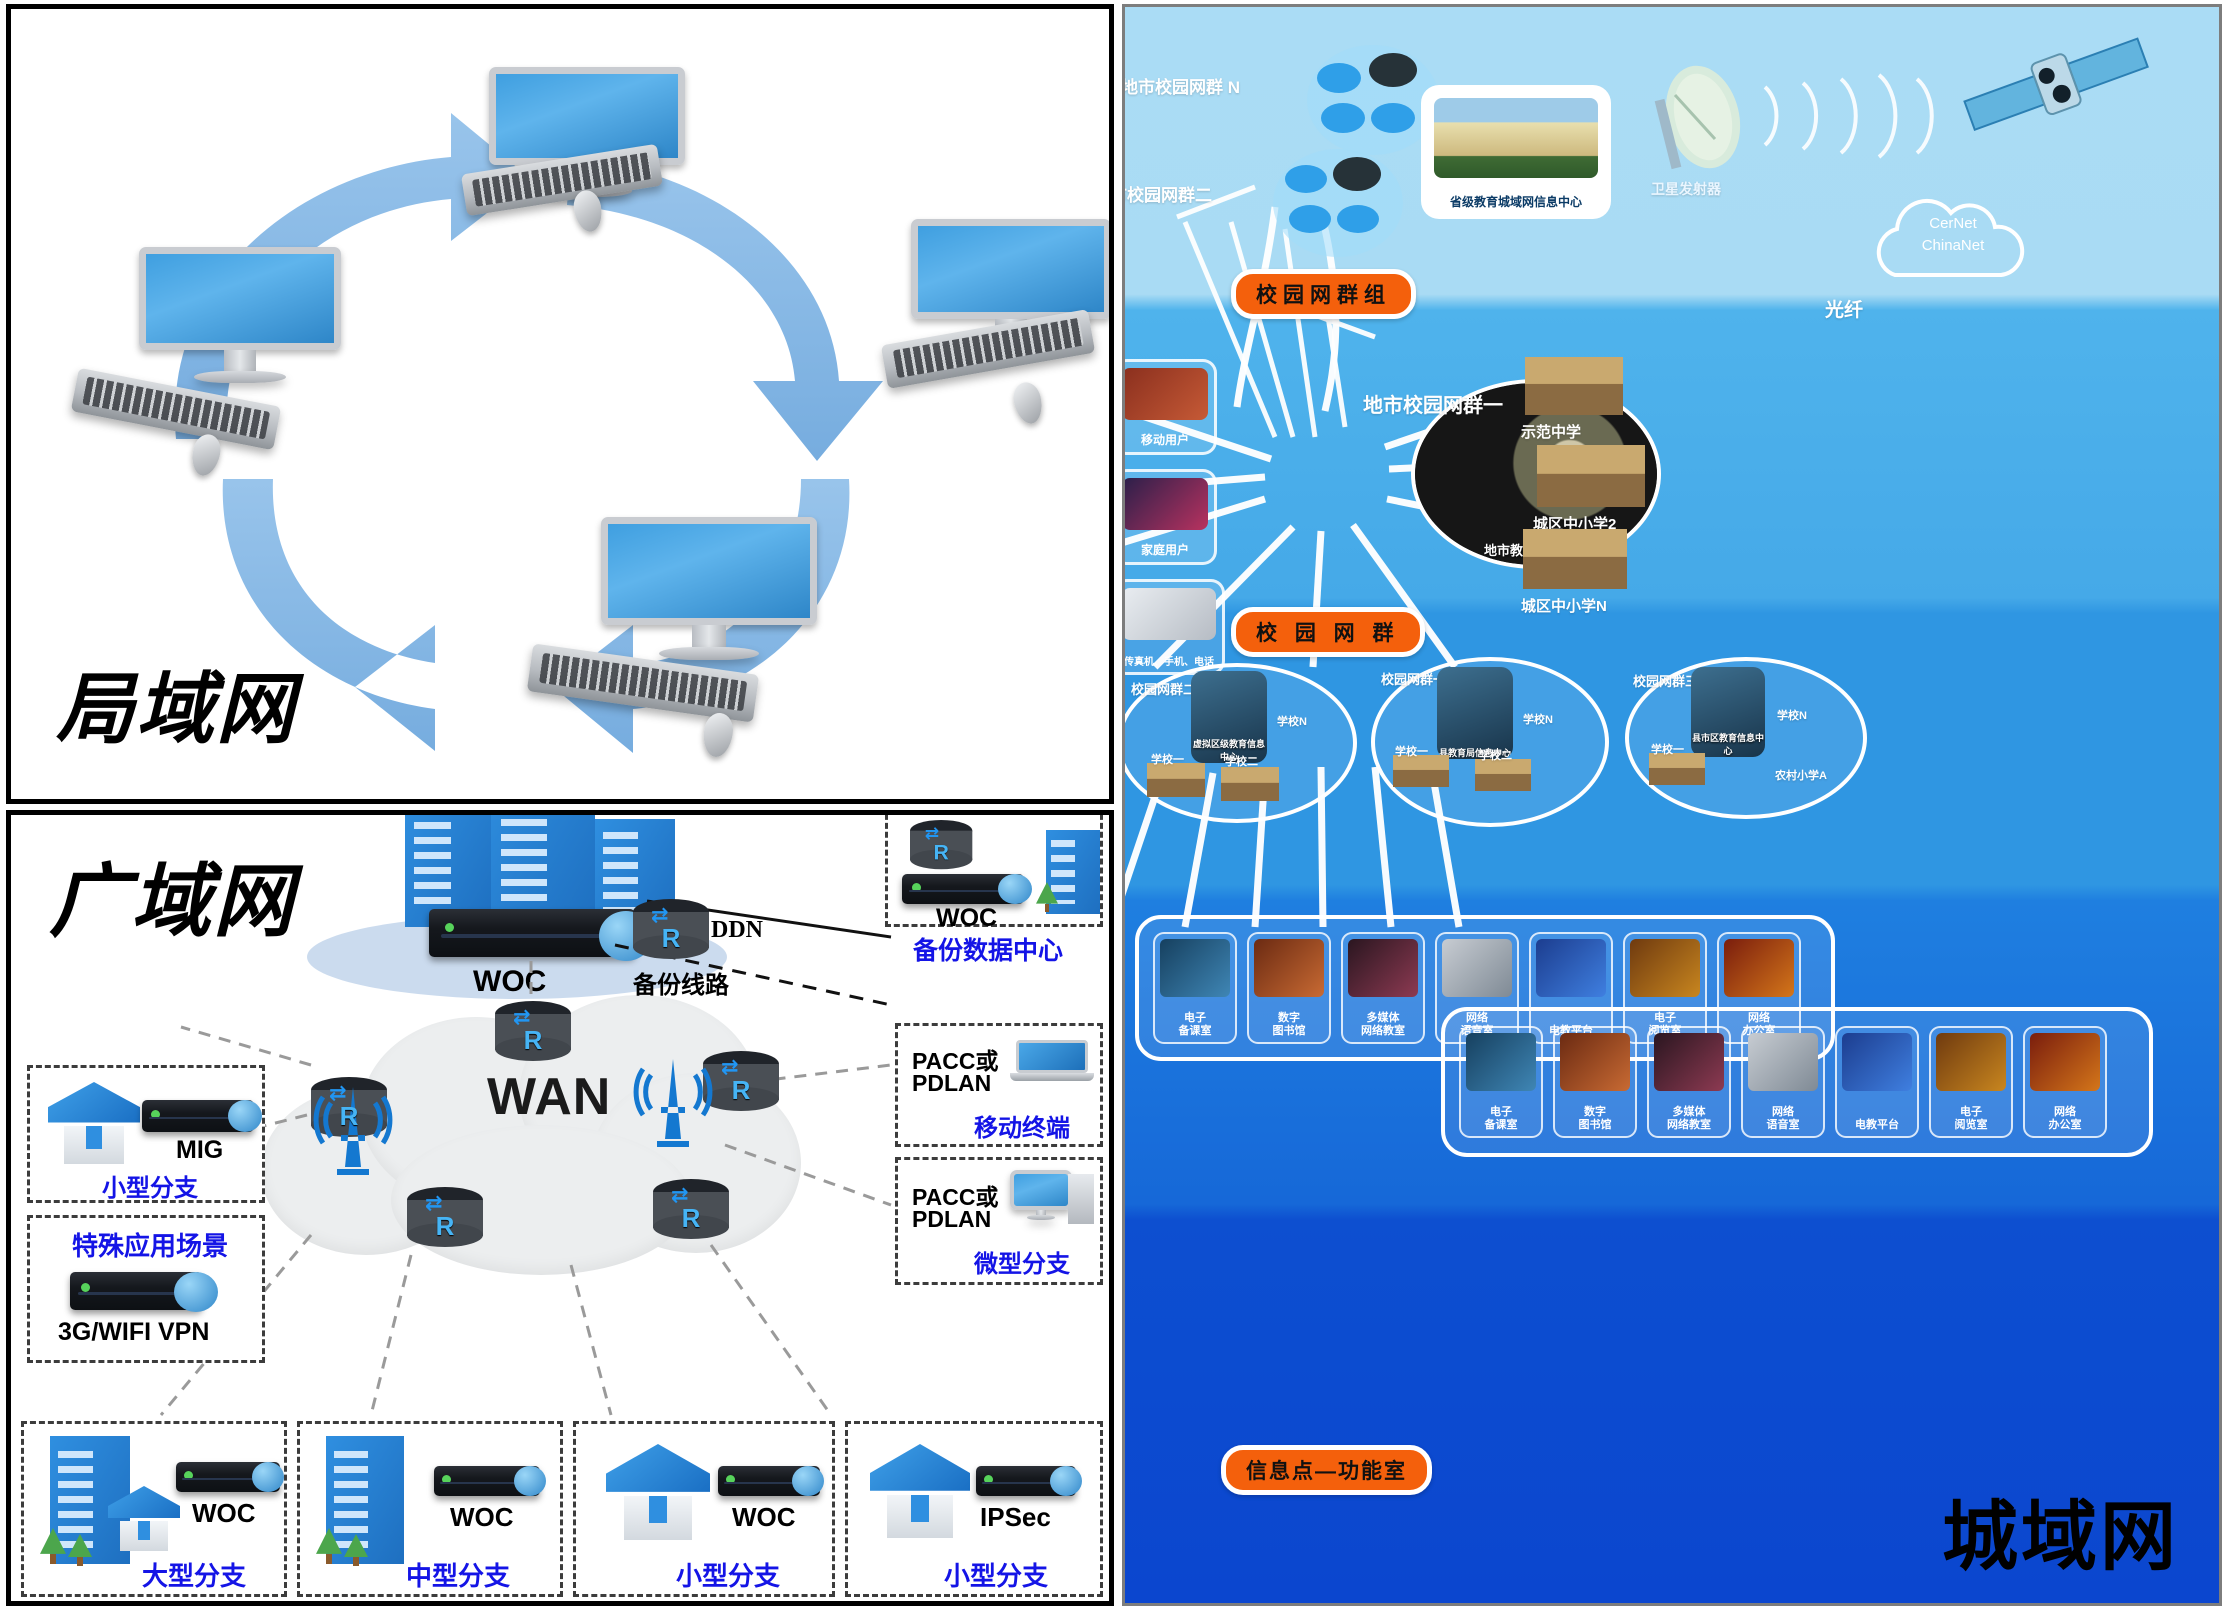 Image resolution: width=2227 pixels, height=1610 pixels. What do you see at coordinates (1971, 1082) in the screenshot?
I see `room-card: 电子 阅览室` at bounding box center [1971, 1082].